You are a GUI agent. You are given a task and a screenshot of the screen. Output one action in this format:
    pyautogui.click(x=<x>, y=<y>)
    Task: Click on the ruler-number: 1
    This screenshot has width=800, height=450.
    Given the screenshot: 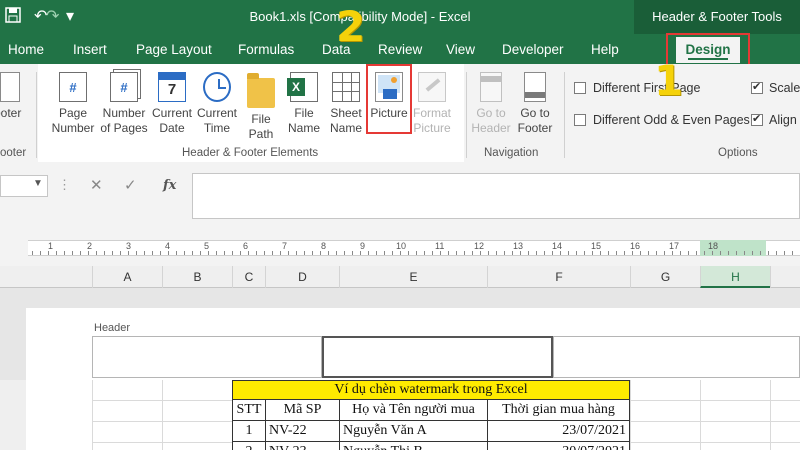 What is the action you would take?
    pyautogui.click(x=51, y=246)
    